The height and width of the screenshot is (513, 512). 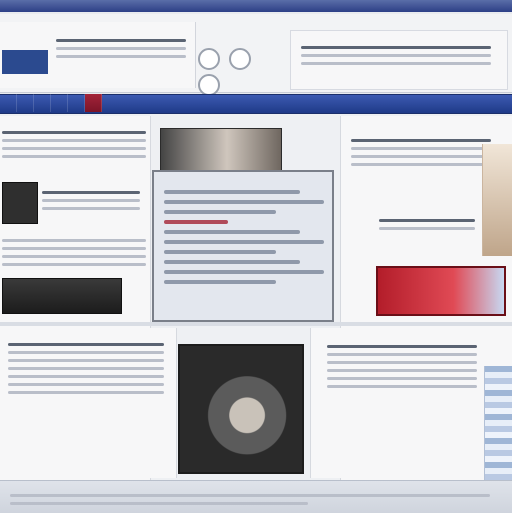 I want to click on left-thumbnail, so click(x=20, y=203).